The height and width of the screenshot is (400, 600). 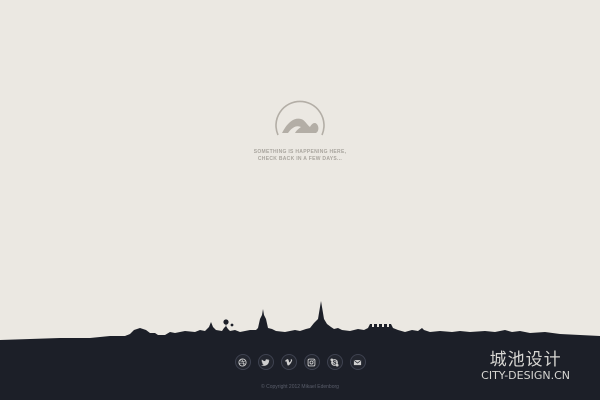 I want to click on watermark-english: CITY-DESIGN.CN, so click(x=525, y=375).